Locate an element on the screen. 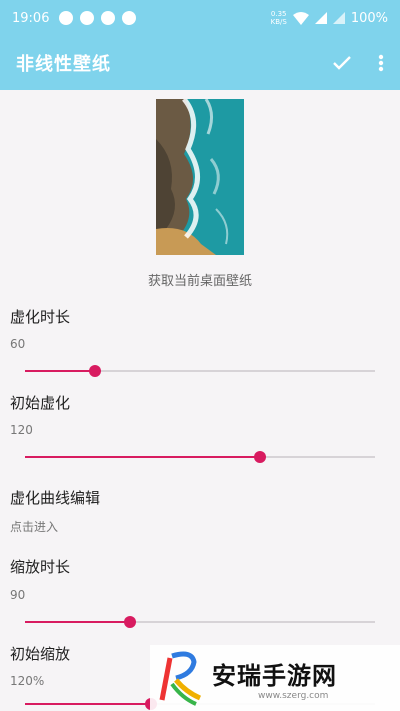 The height and width of the screenshot is (711, 400). blur-duration-slider is located at coordinates (200, 371).